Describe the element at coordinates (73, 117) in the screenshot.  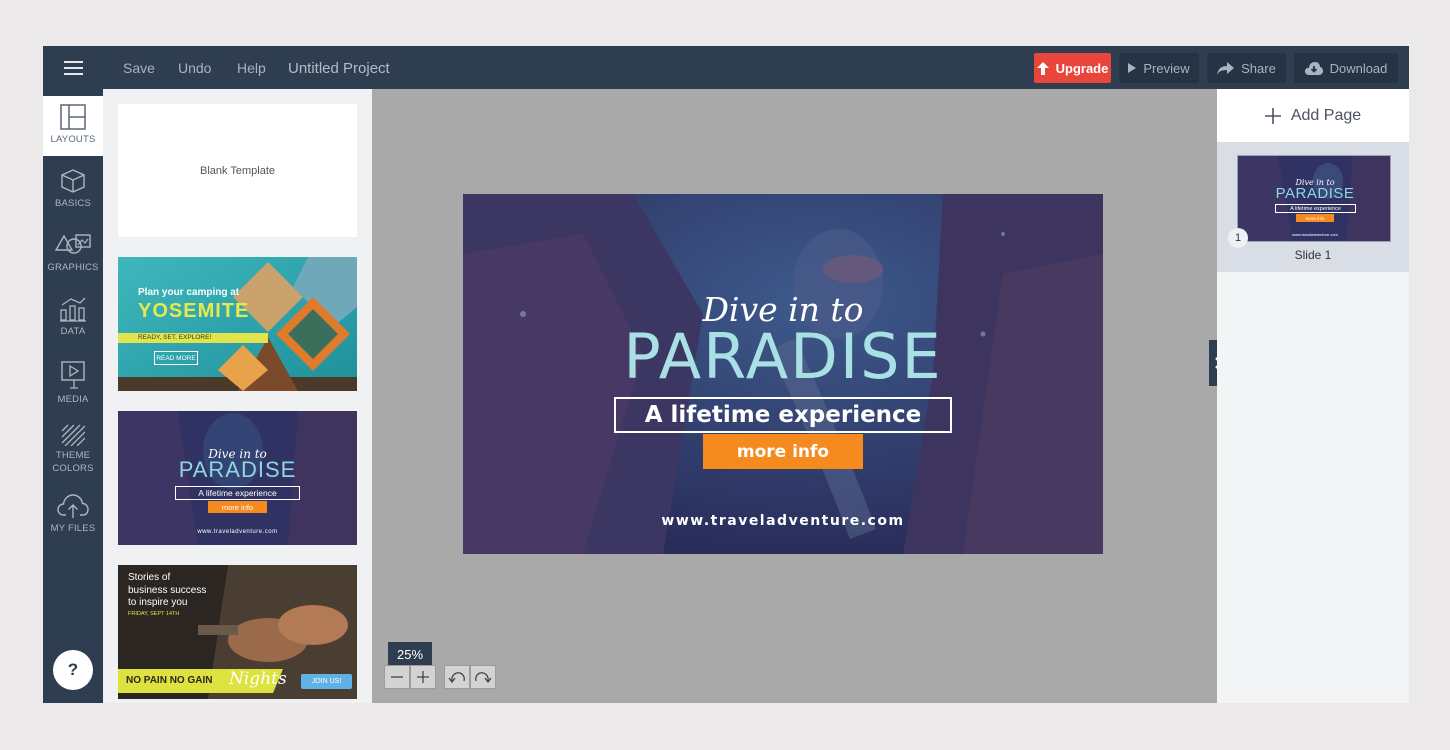
I see `layout-icon` at that location.